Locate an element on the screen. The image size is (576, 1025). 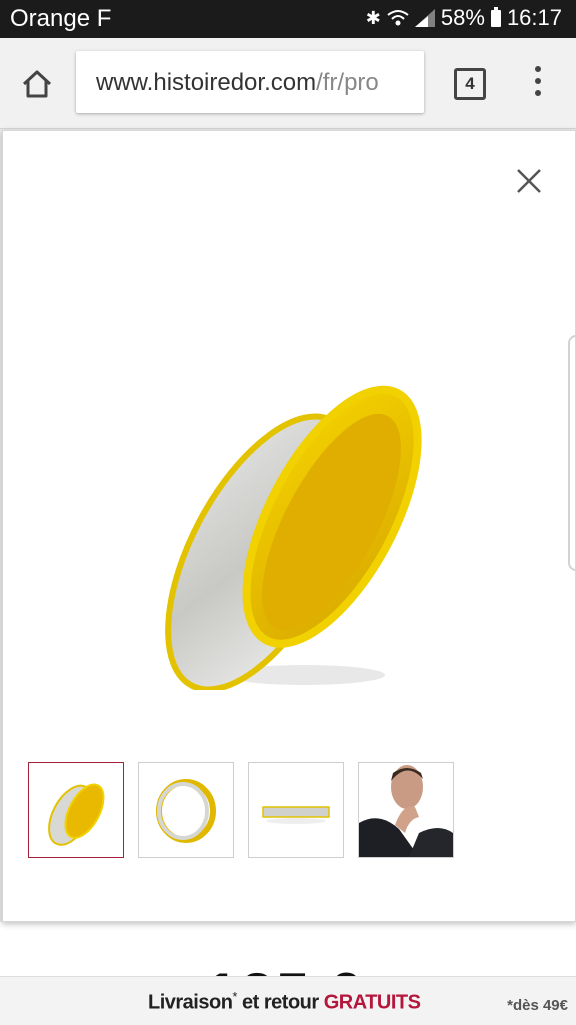
home-icon is located at coordinates (37, 84).